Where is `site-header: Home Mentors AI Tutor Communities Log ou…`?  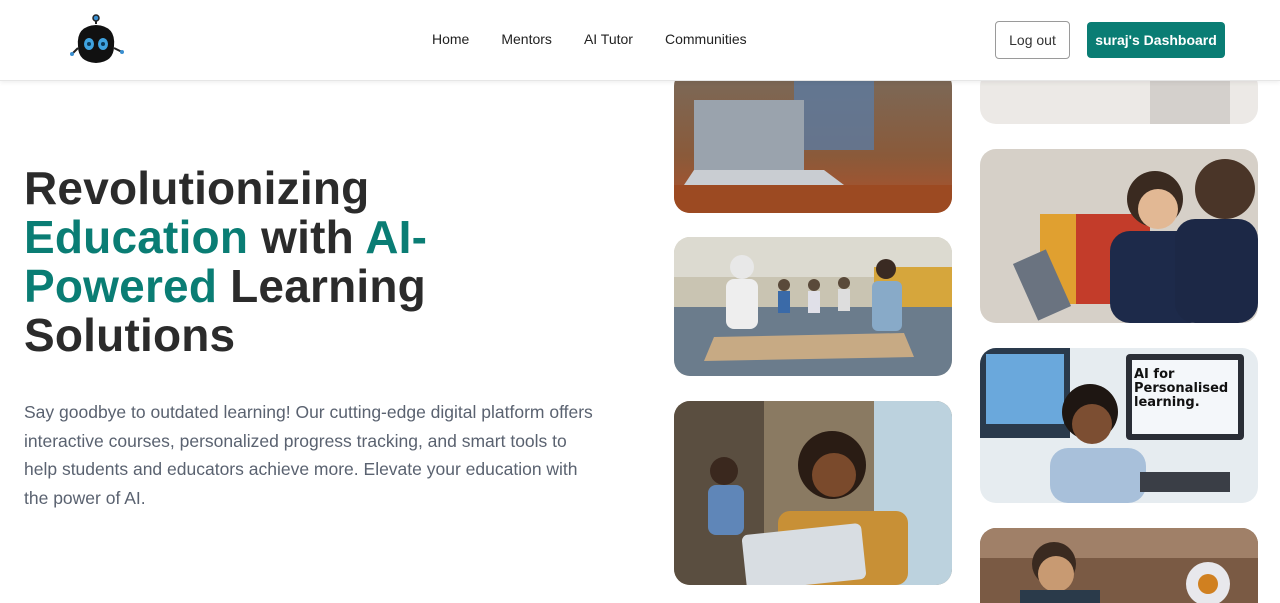 site-header: Home Mentors AI Tutor Communities Log ou… is located at coordinates (640, 40).